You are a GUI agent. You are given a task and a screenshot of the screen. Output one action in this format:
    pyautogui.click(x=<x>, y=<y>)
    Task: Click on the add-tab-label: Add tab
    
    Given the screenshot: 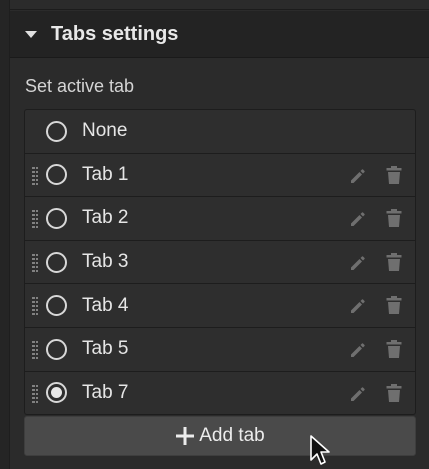 What is the action you would take?
    pyautogui.click(x=232, y=435)
    